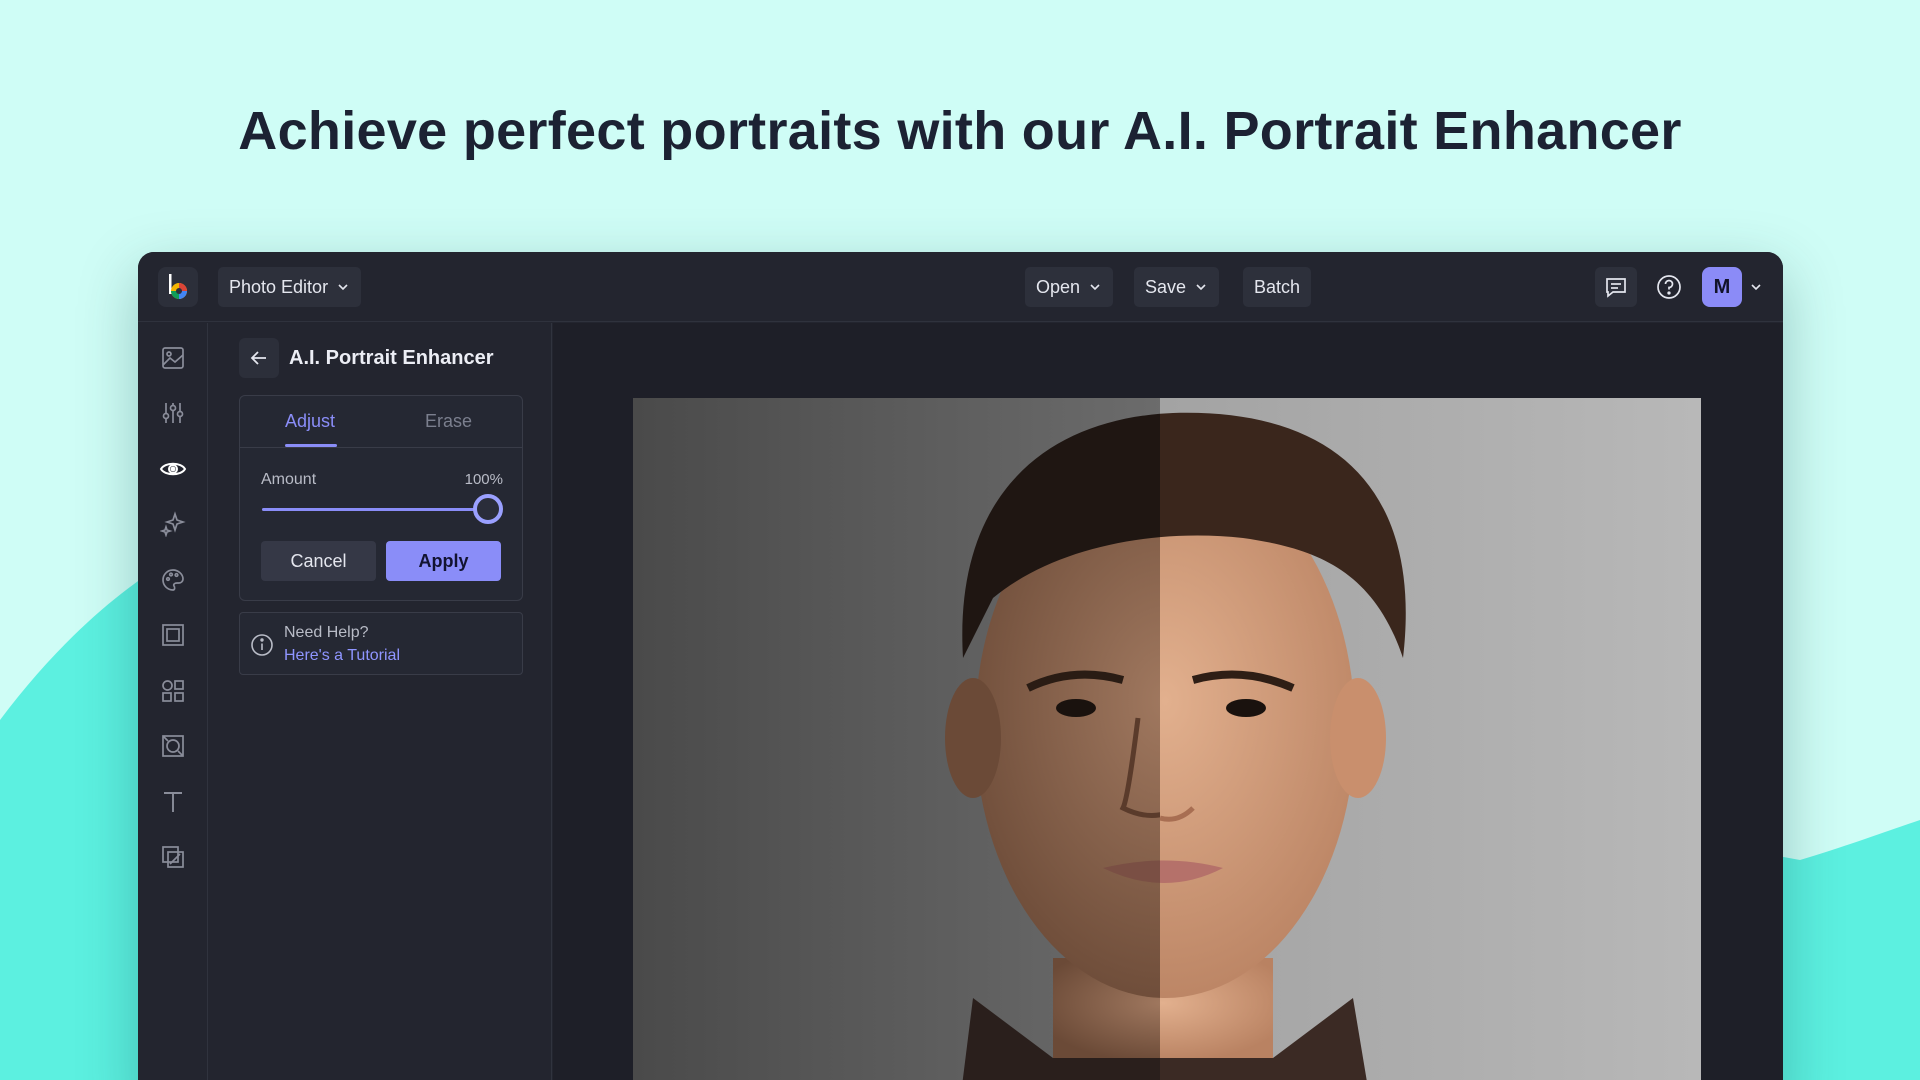  I want to click on comment-icon, so click(1616, 287).